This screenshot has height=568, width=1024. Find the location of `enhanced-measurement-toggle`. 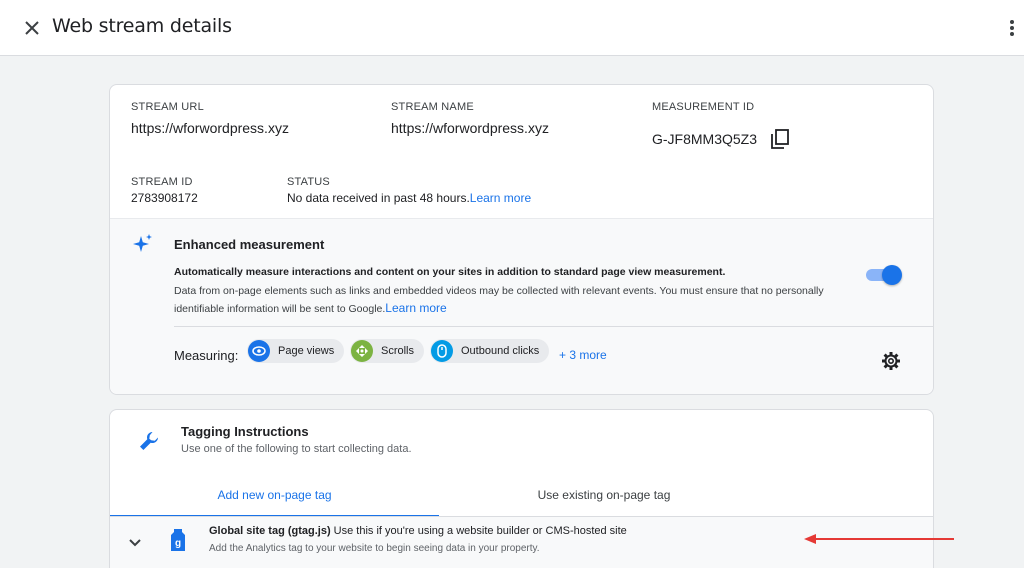

enhanced-measurement-toggle is located at coordinates (884, 275).